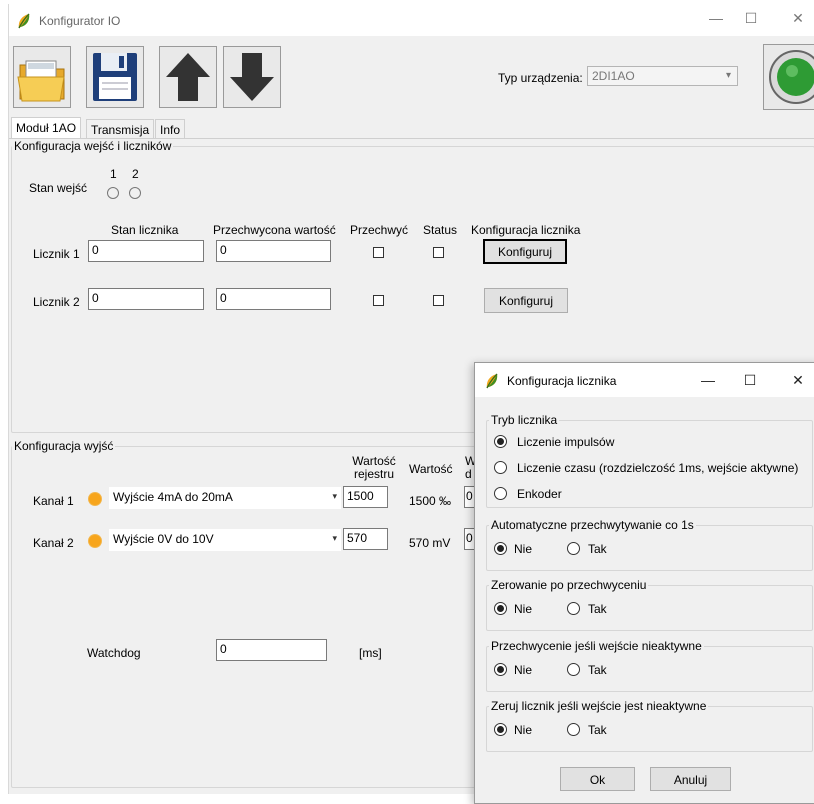  What do you see at coordinates (430, 543) in the screenshot?
I see `channel-2-value: 570 mV` at bounding box center [430, 543].